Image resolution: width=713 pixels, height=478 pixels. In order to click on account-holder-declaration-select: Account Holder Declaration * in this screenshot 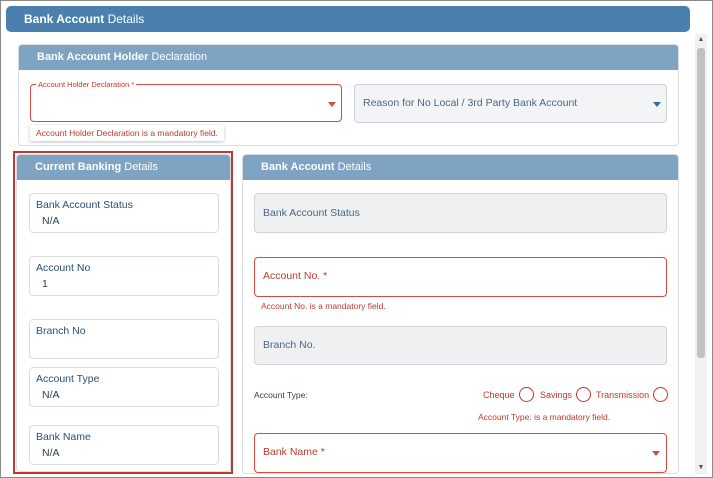, I will do `click(186, 100)`.